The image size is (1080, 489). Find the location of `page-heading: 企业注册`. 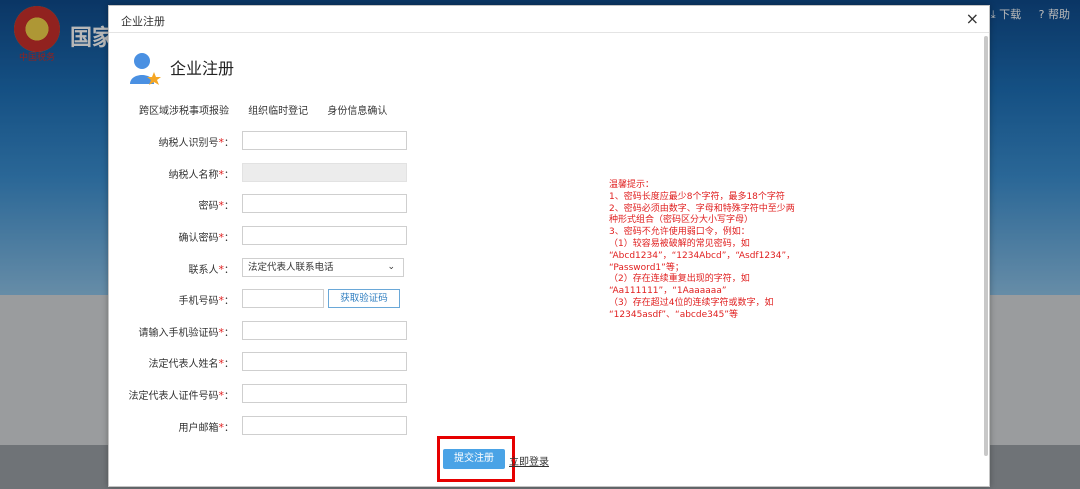

page-heading: 企业注册 is located at coordinates (202, 68).